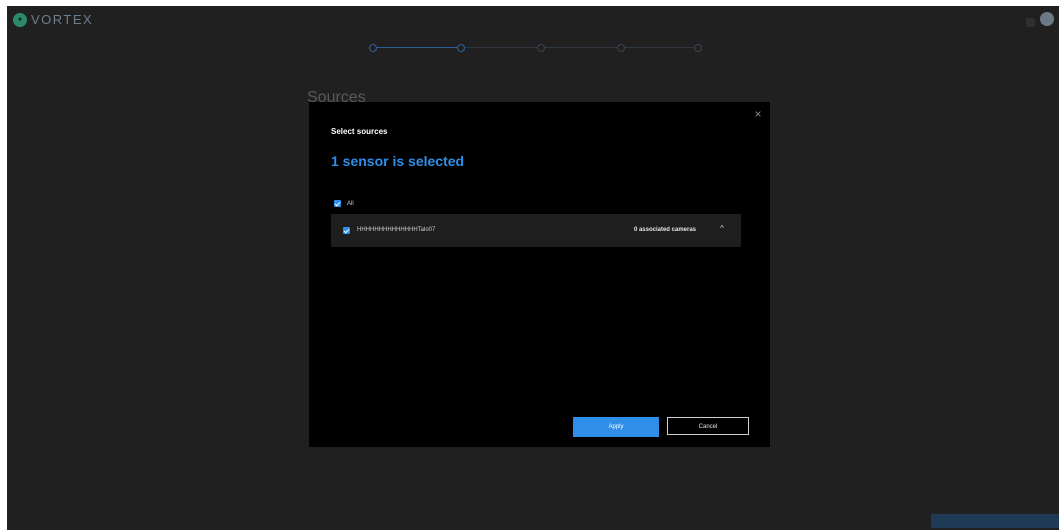  Describe the element at coordinates (535, 59) in the screenshot. I see `wizard-stepper` at that location.